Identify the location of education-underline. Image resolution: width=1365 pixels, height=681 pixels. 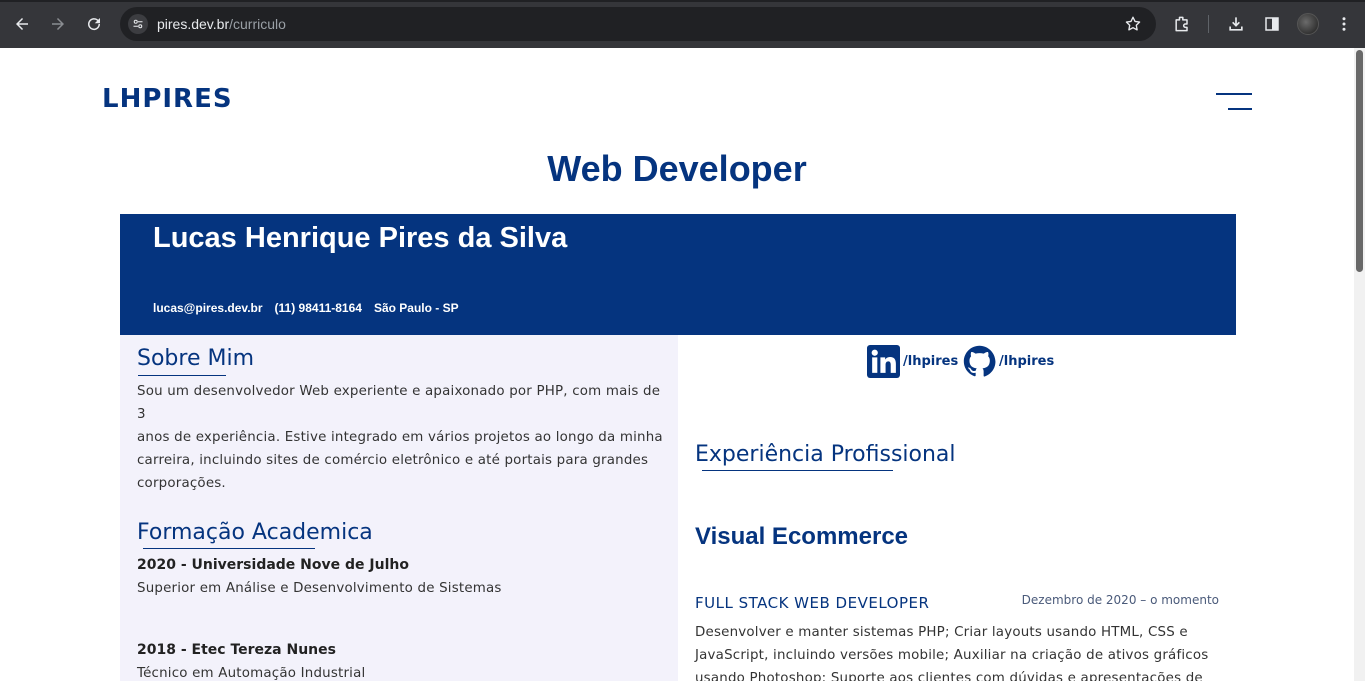
(229, 548).